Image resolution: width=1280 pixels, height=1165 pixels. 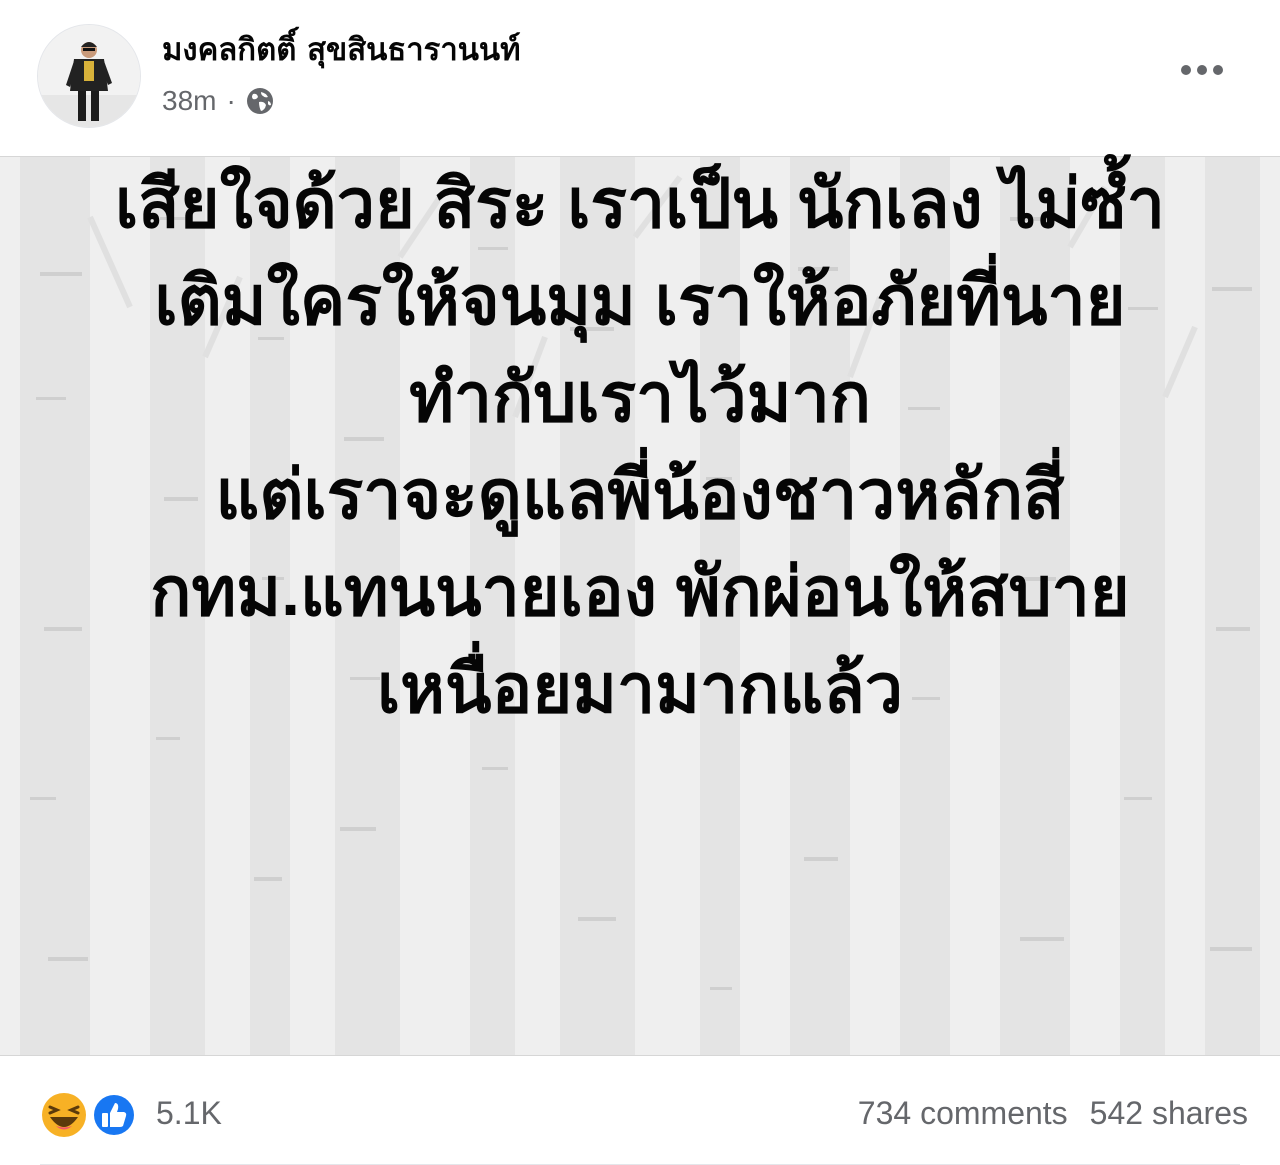 I want to click on status-line: กทม.แทนนายเอง พักผ่อนให้สบาย, so click(x=640, y=592).